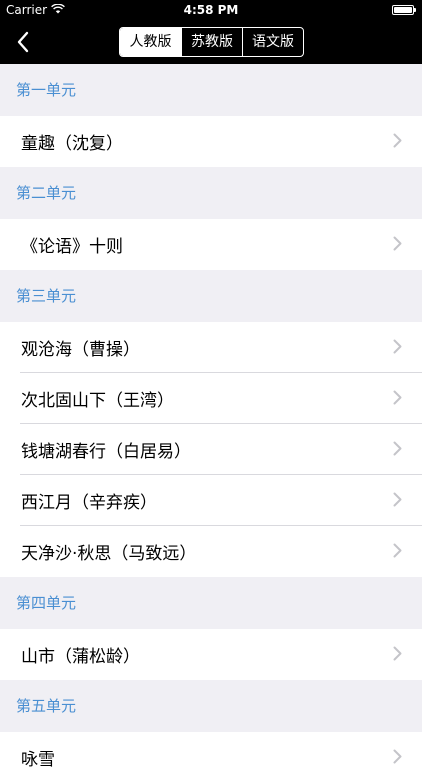  What do you see at coordinates (38, 760) in the screenshot?
I see `list-item-label: 咏雪` at bounding box center [38, 760].